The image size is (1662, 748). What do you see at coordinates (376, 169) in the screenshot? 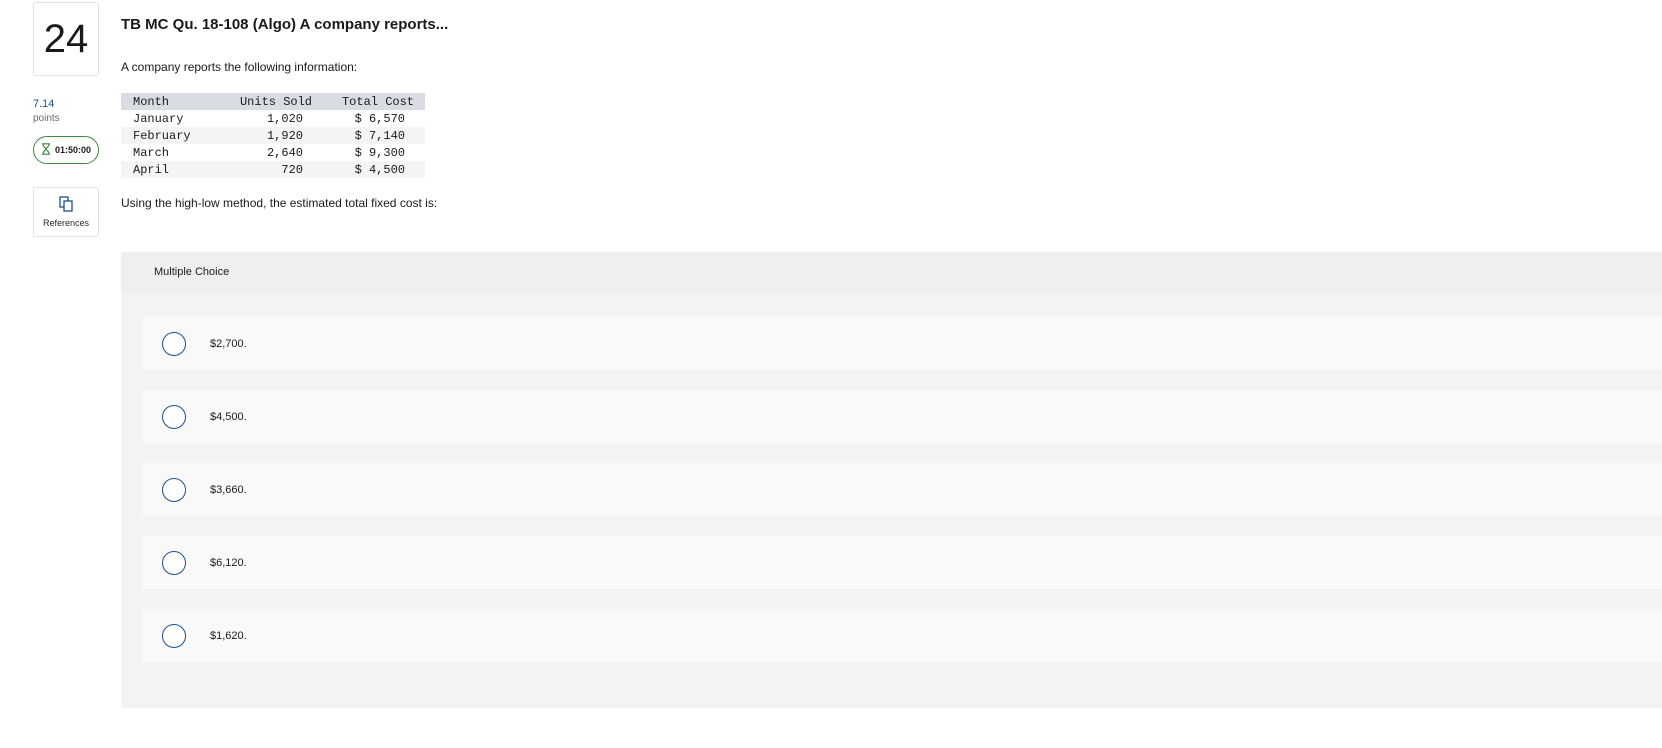
I see `cell-total-cost: $ 4,500` at bounding box center [376, 169].